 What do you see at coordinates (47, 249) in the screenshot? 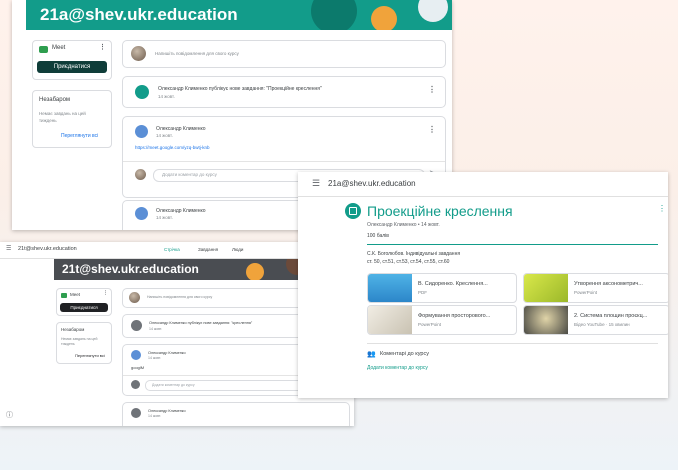
I see `header-class-name: 21t@shev.ukr.education` at bounding box center [47, 249].